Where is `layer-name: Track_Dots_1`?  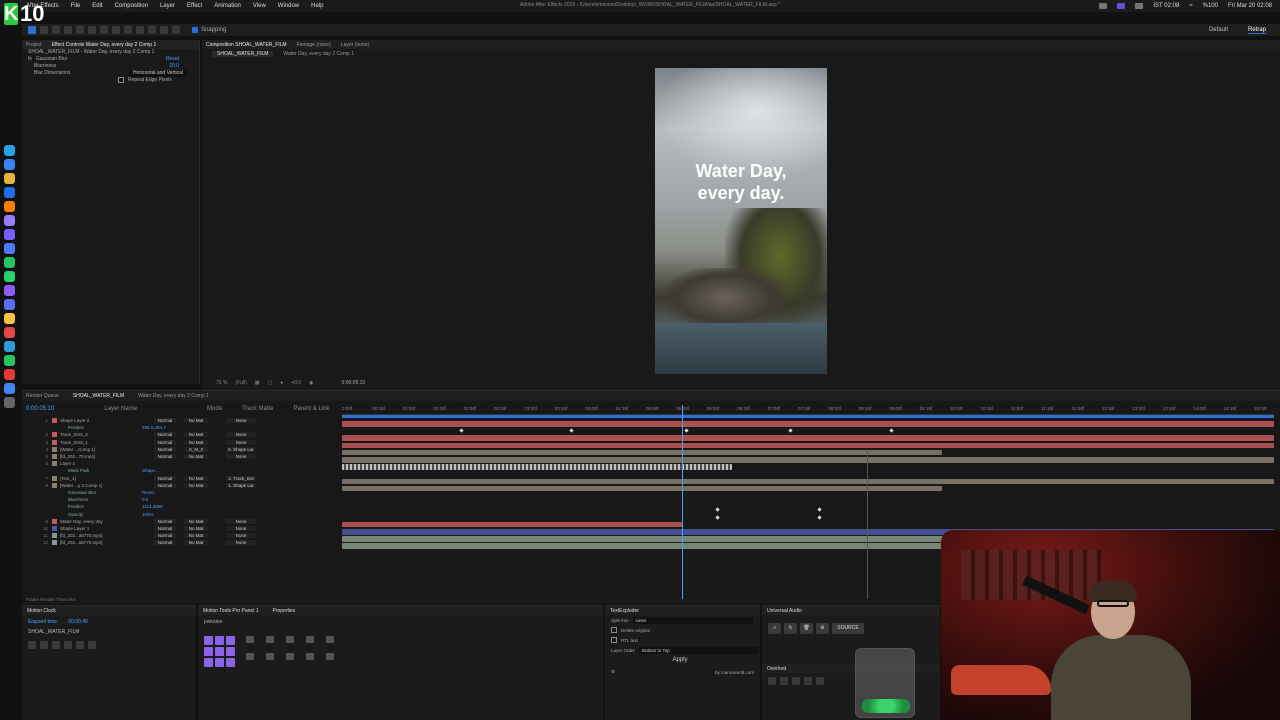 layer-name: Track_Dots_1 is located at coordinates (100, 442).